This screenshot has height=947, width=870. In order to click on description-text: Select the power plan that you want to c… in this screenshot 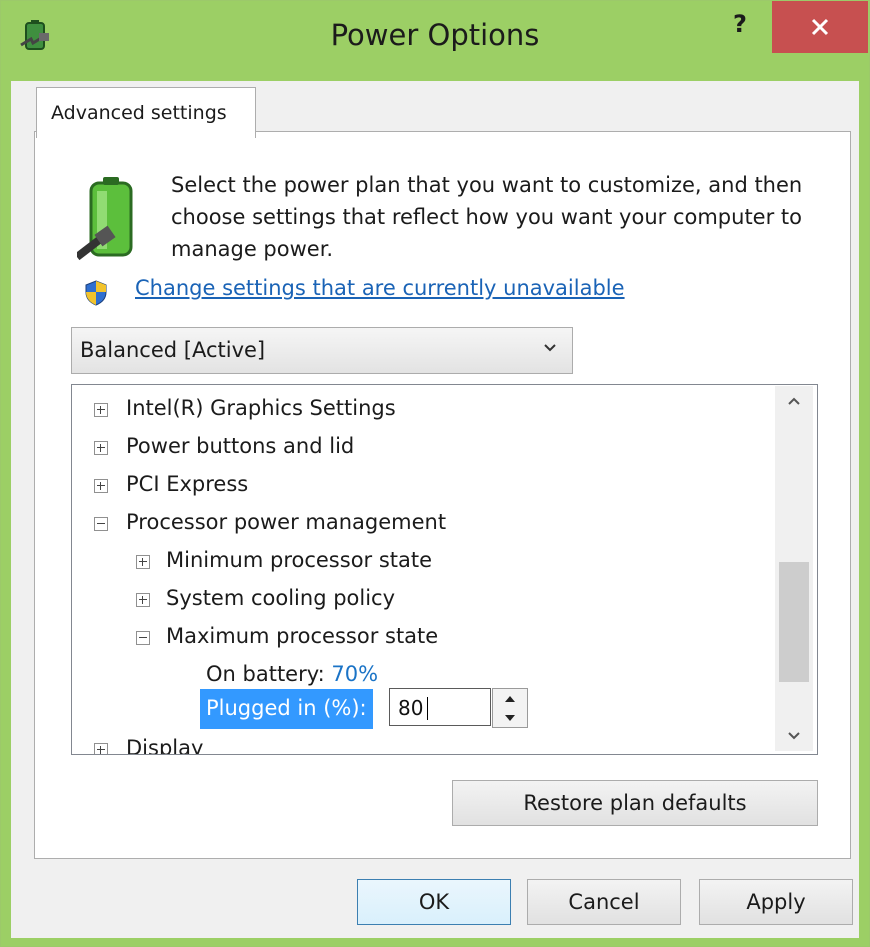, I will do `click(487, 217)`.